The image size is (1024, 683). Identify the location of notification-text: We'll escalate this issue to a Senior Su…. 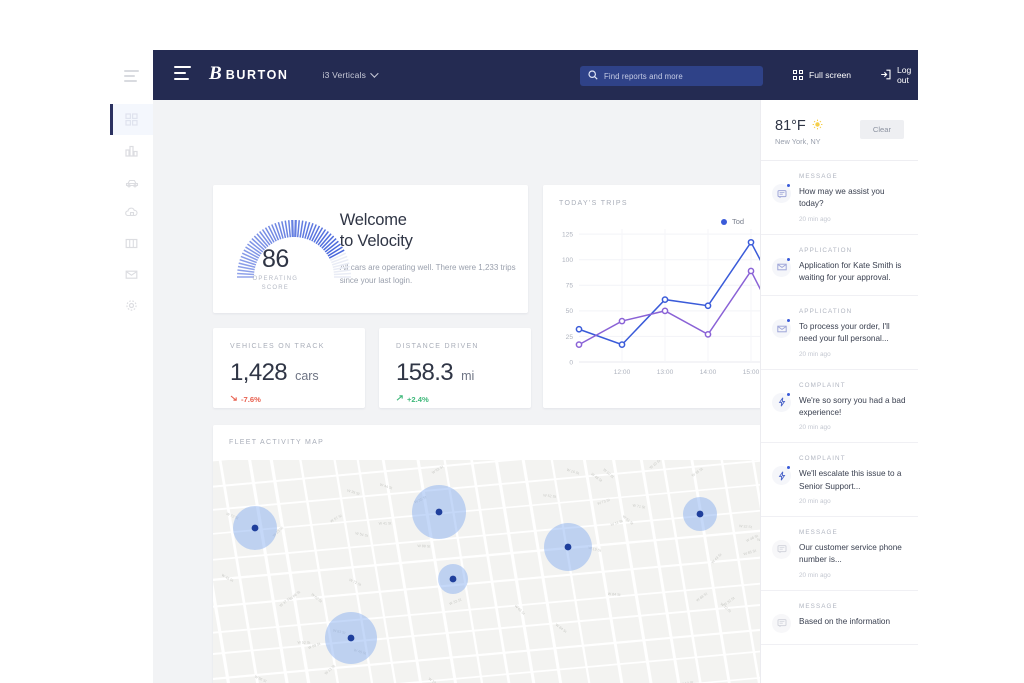
(850, 480).